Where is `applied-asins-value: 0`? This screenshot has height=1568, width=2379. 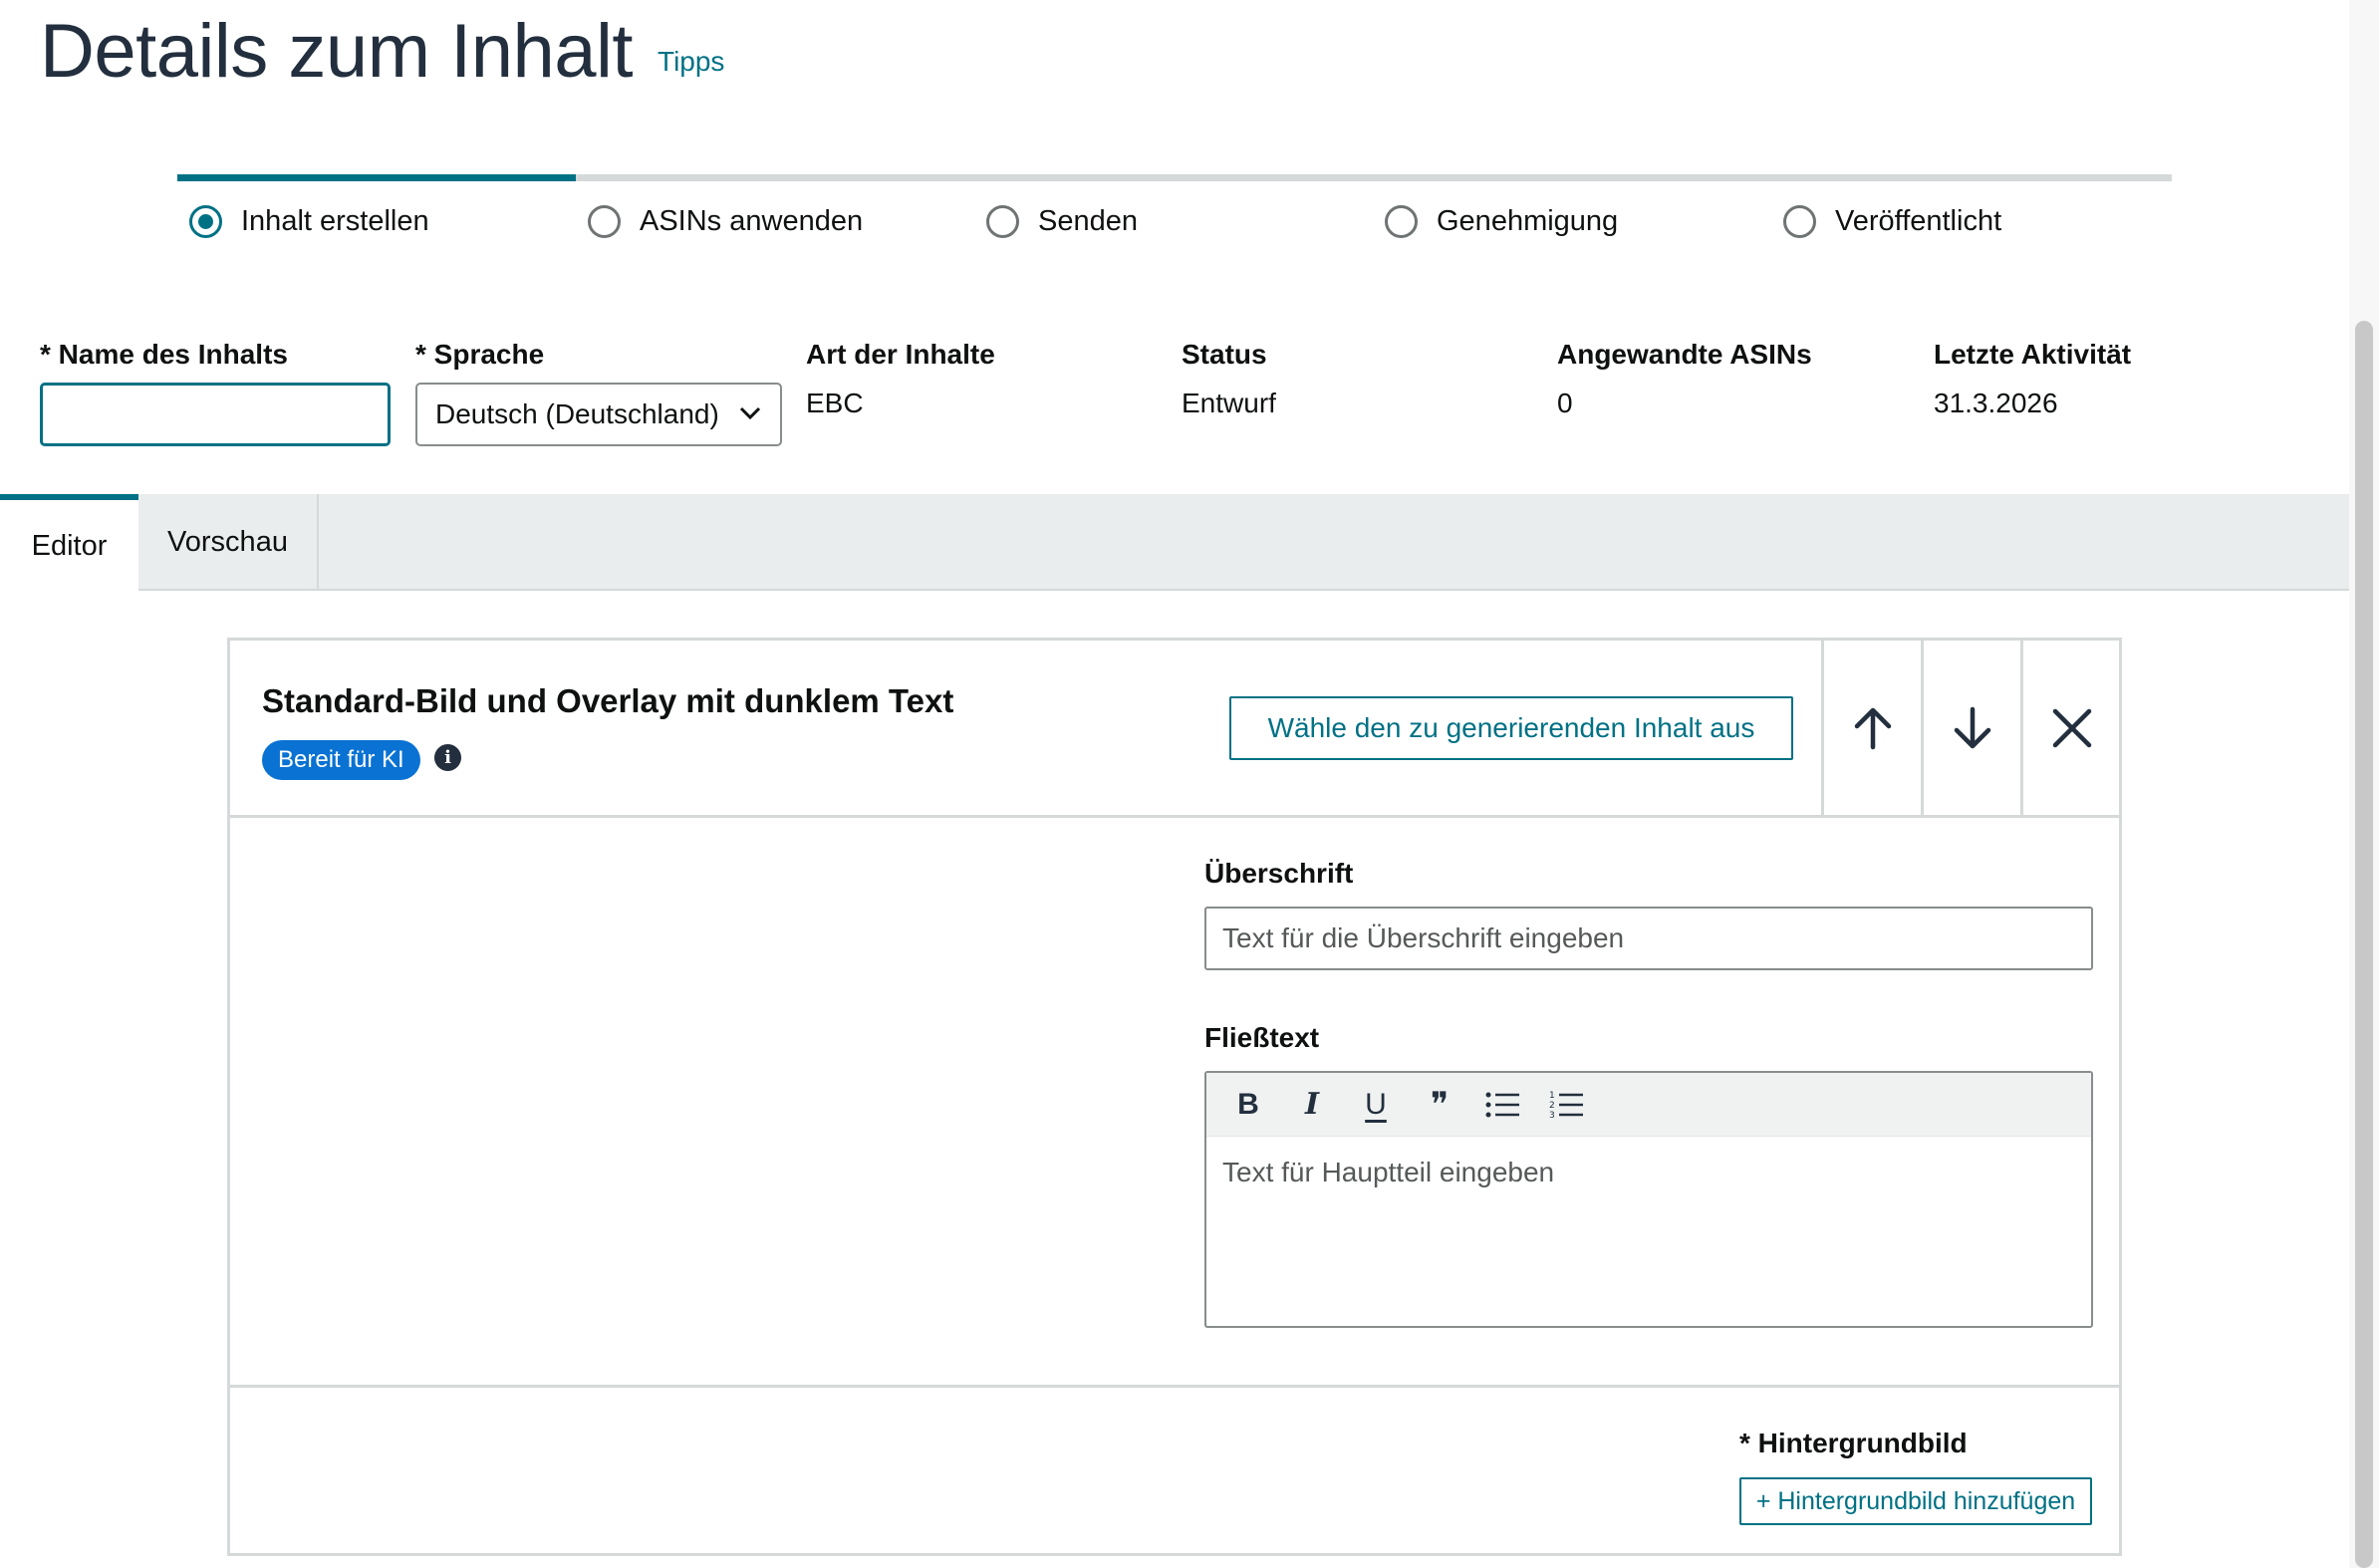
applied-asins-value: 0 is located at coordinates (1565, 403).